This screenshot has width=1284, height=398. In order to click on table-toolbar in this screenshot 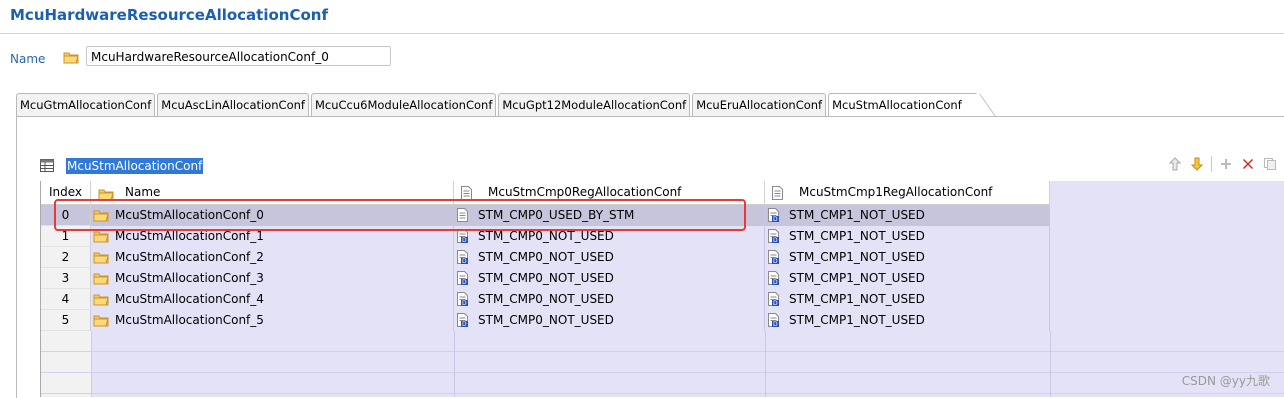, I will do `click(1222, 164)`.